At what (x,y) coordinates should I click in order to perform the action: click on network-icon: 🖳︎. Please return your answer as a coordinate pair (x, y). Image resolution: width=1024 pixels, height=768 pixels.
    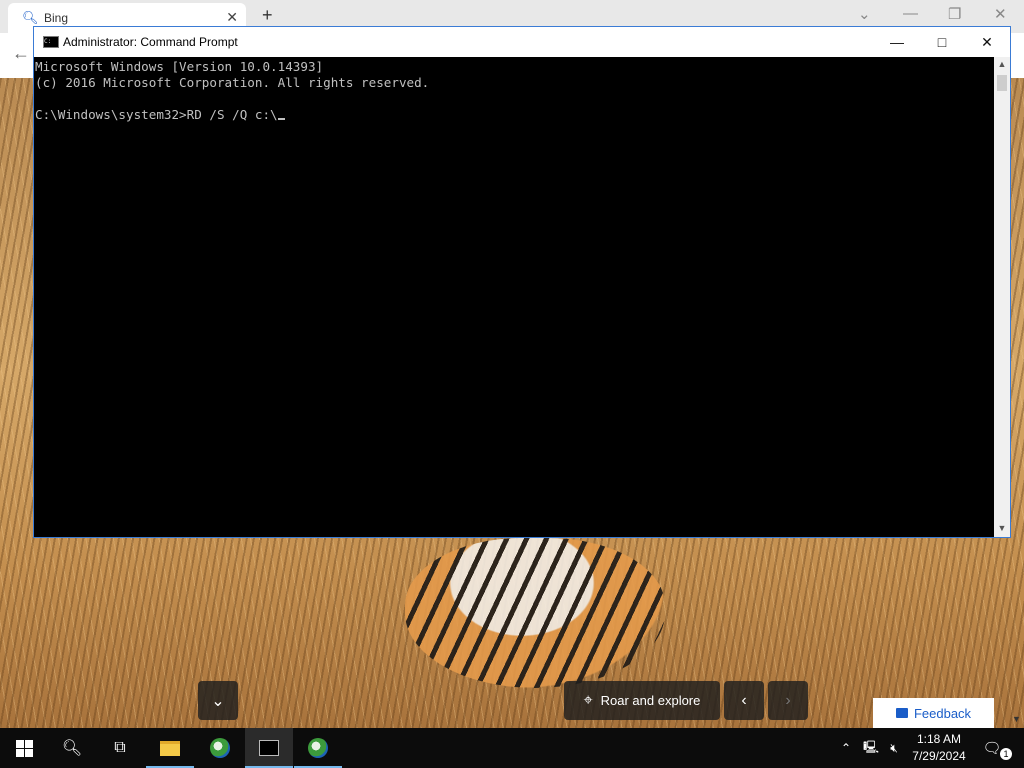
    Looking at the image, I should click on (870, 746).